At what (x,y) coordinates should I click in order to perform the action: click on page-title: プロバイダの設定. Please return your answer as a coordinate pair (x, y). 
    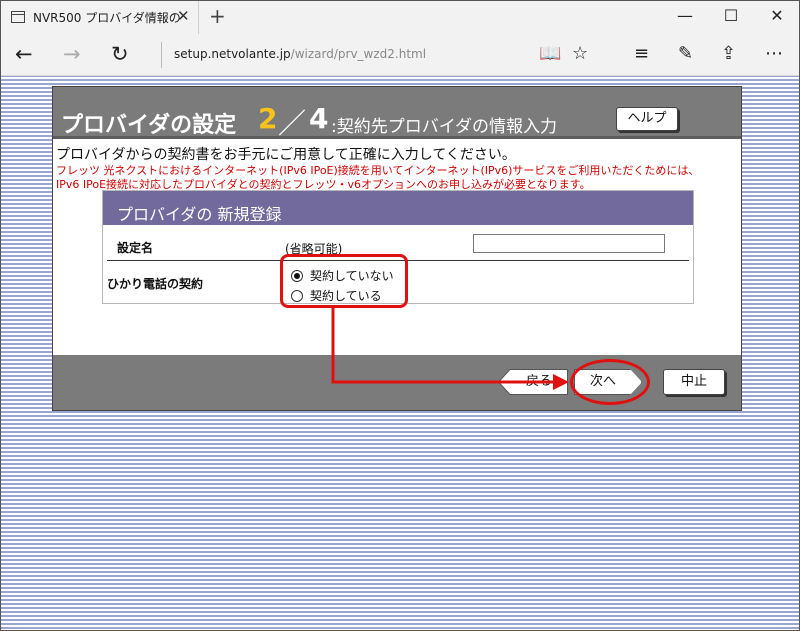
    Looking at the image, I should click on (149, 125).